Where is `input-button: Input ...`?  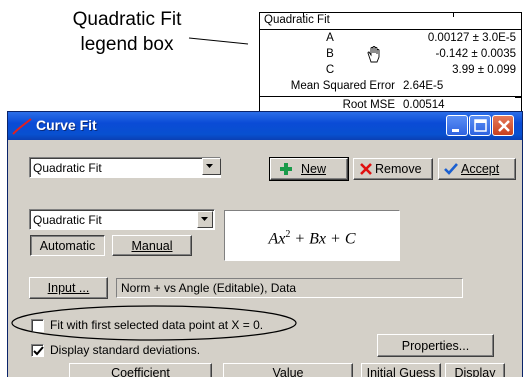
input-button: Input ... is located at coordinates (68, 288).